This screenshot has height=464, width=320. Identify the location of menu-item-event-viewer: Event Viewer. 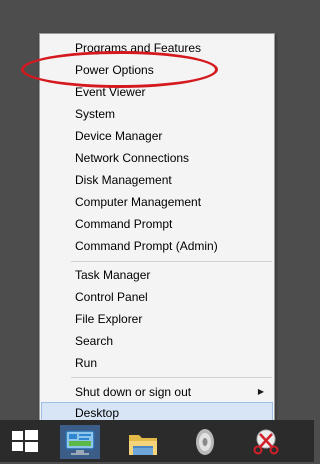
(157, 92).